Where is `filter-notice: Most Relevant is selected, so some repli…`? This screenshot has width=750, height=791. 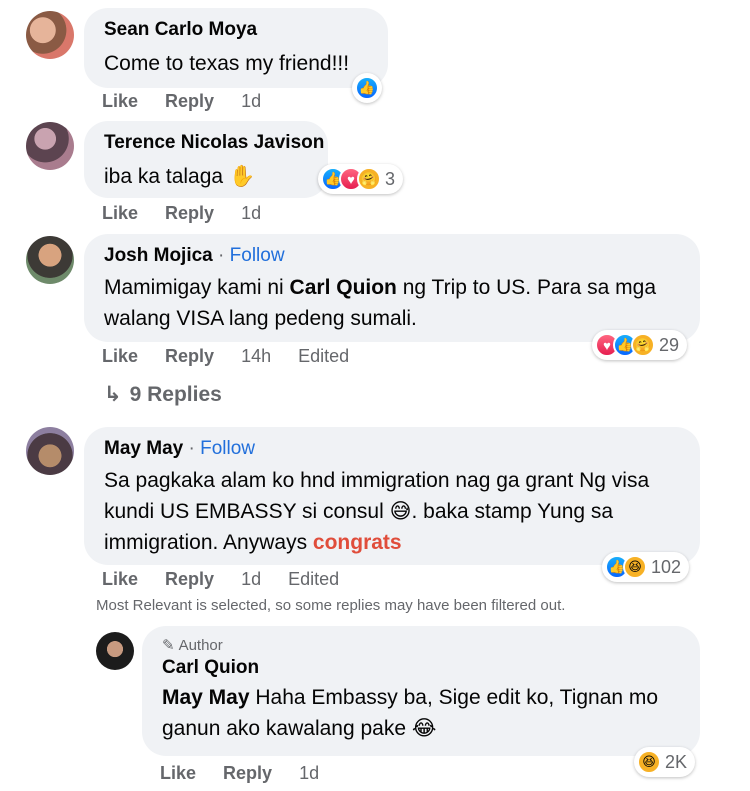
filter-notice: Most Relevant is selected, so some repli… is located at coordinates (331, 605).